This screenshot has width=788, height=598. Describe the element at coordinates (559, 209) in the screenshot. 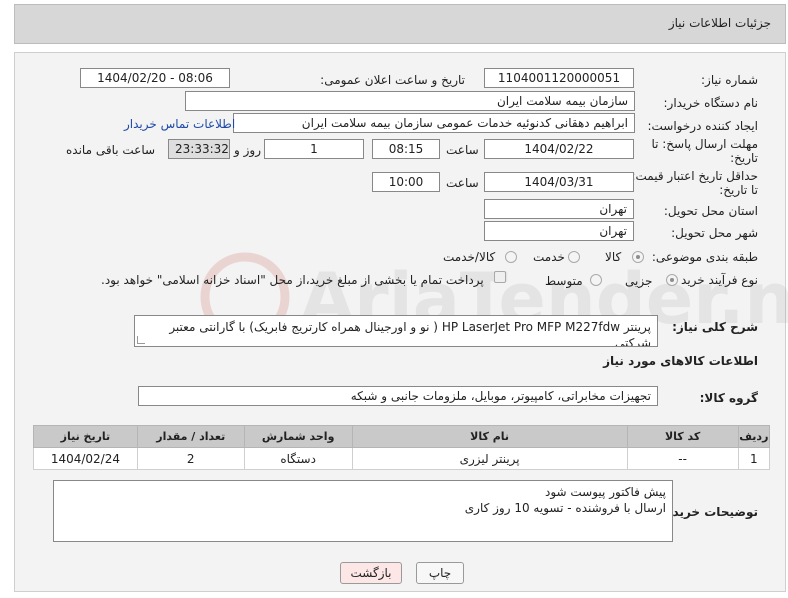

I see `province-field: تهران` at that location.